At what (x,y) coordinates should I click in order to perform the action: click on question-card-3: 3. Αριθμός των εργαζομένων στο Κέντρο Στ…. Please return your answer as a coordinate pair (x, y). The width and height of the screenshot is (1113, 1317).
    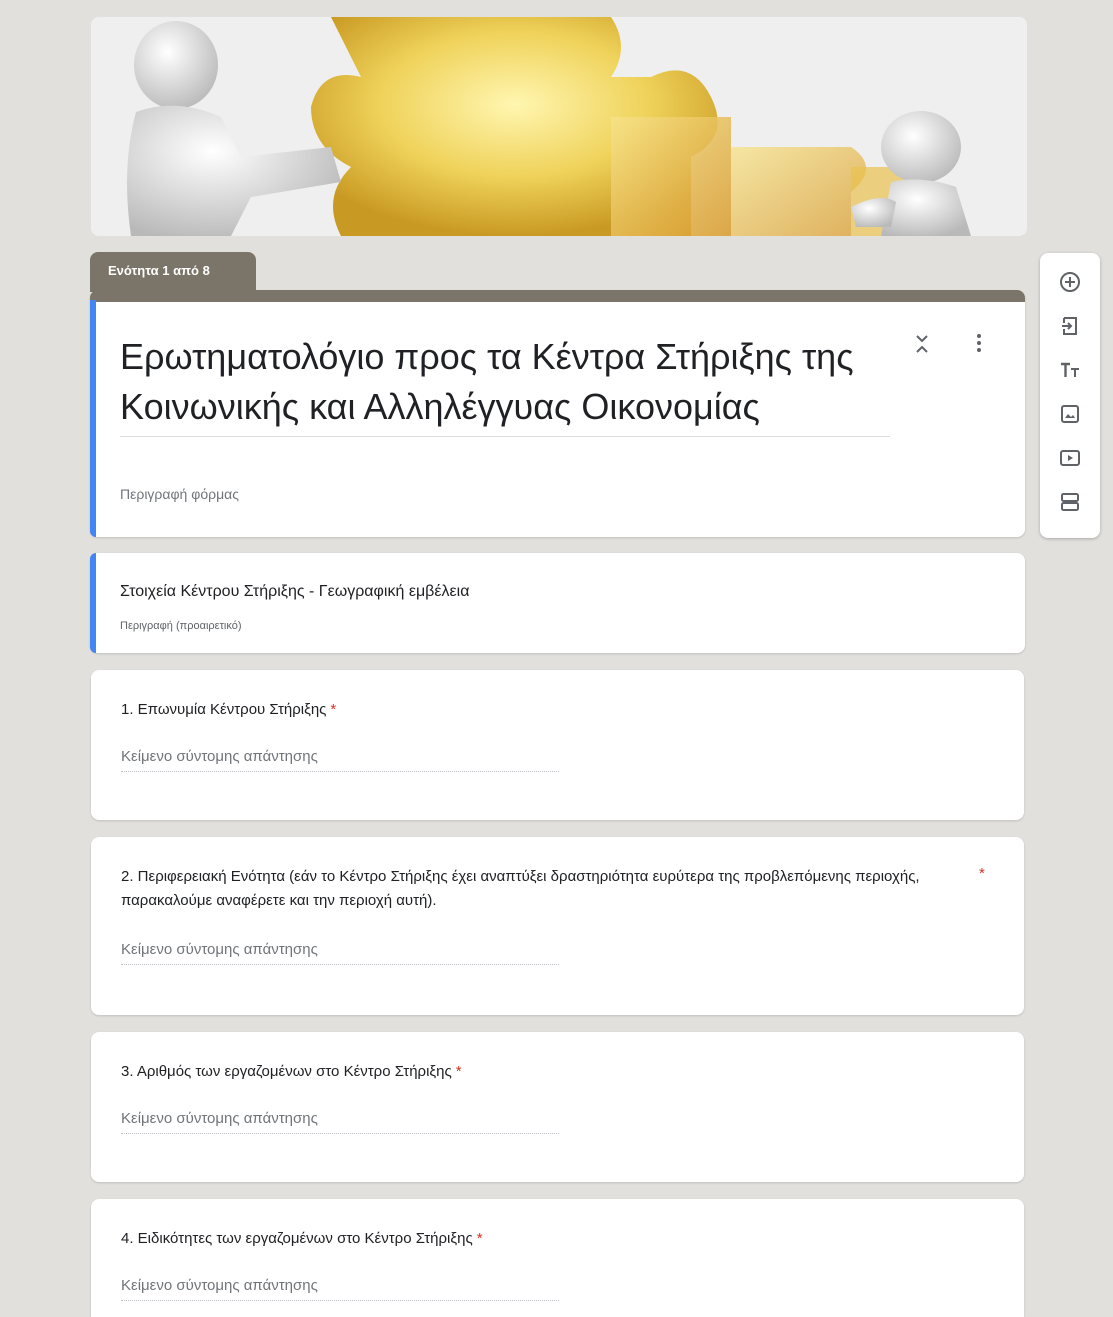
    Looking at the image, I should click on (557, 1107).